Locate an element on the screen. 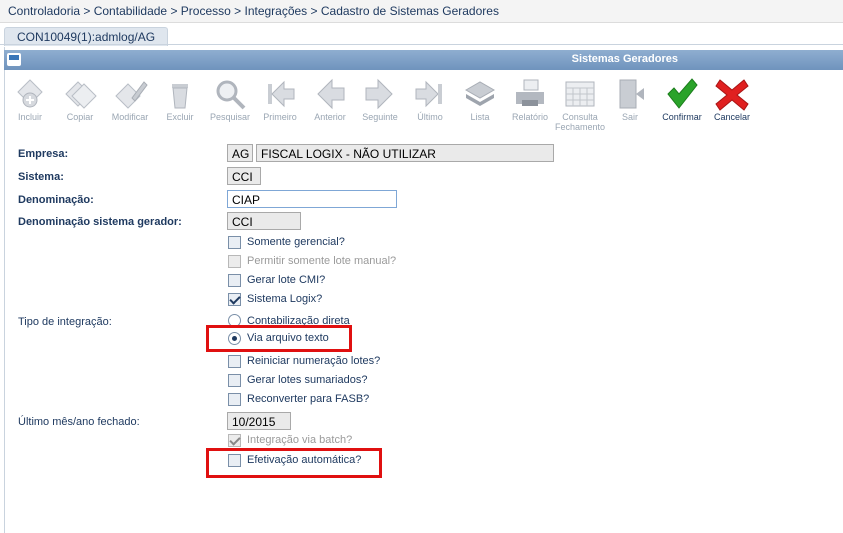 The height and width of the screenshot is (533, 843). toolbar-confirmar-button: Confirmar is located at coordinates (682, 101).